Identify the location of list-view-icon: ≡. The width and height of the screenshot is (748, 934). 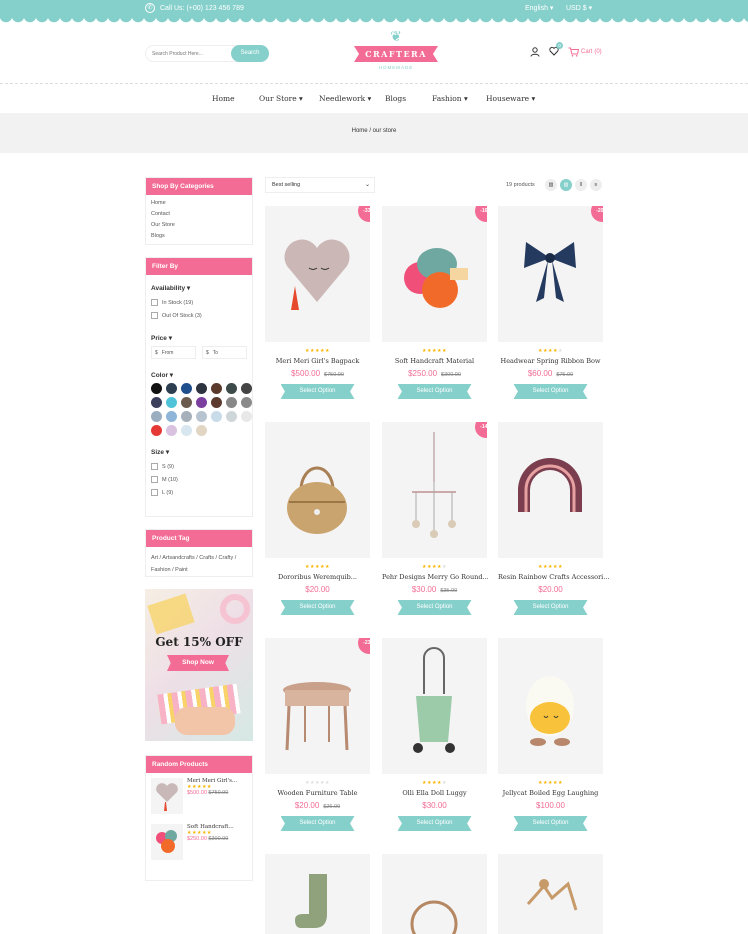
(596, 185).